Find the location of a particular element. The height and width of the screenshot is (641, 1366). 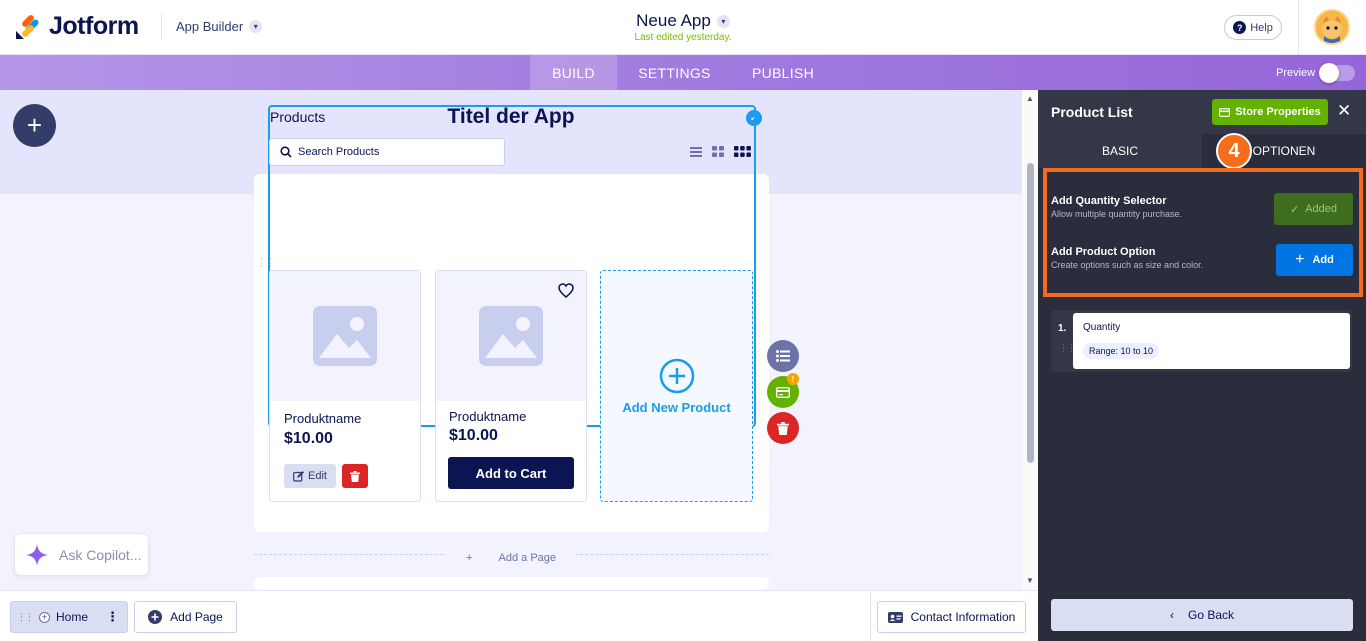

list-icon is located at coordinates (783, 356).